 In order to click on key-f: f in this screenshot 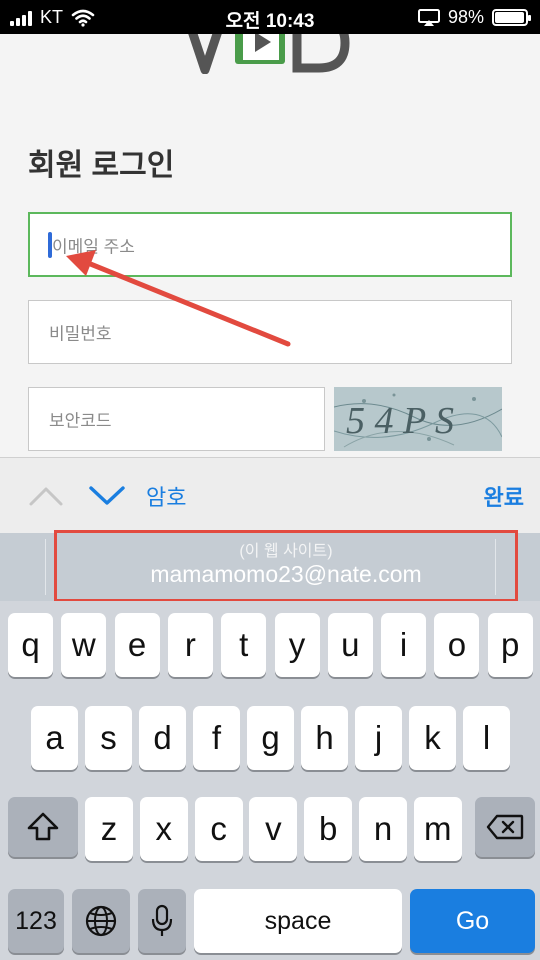, I will do `click(216, 738)`.